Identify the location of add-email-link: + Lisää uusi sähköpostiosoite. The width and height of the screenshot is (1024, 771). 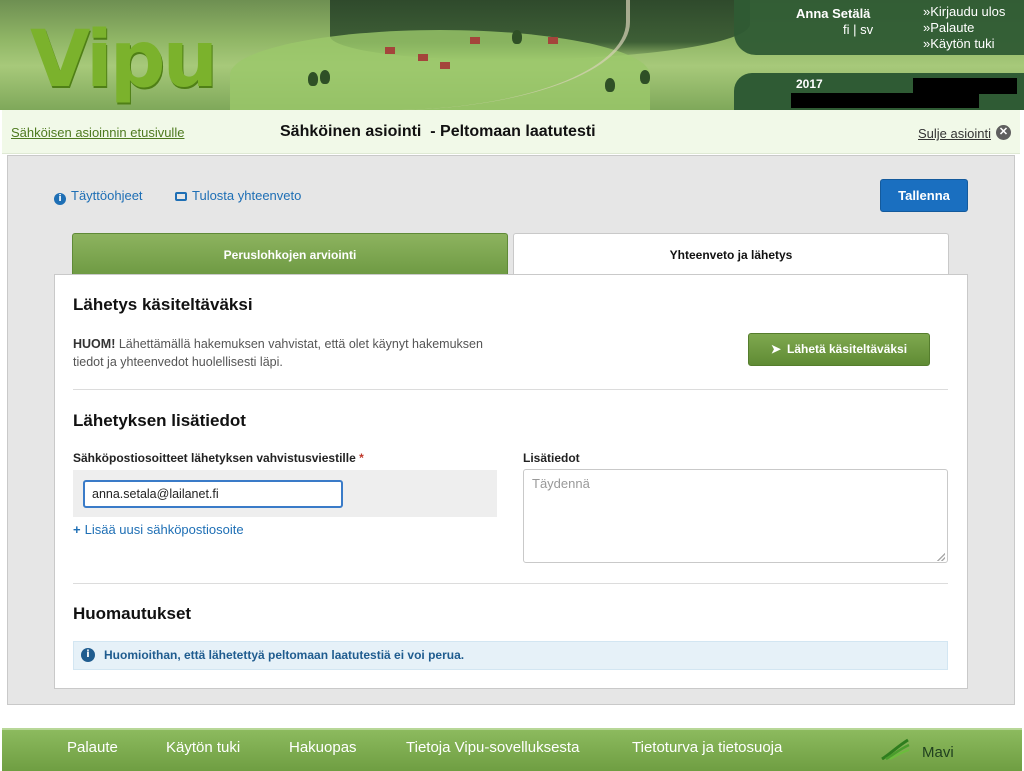
(158, 529).